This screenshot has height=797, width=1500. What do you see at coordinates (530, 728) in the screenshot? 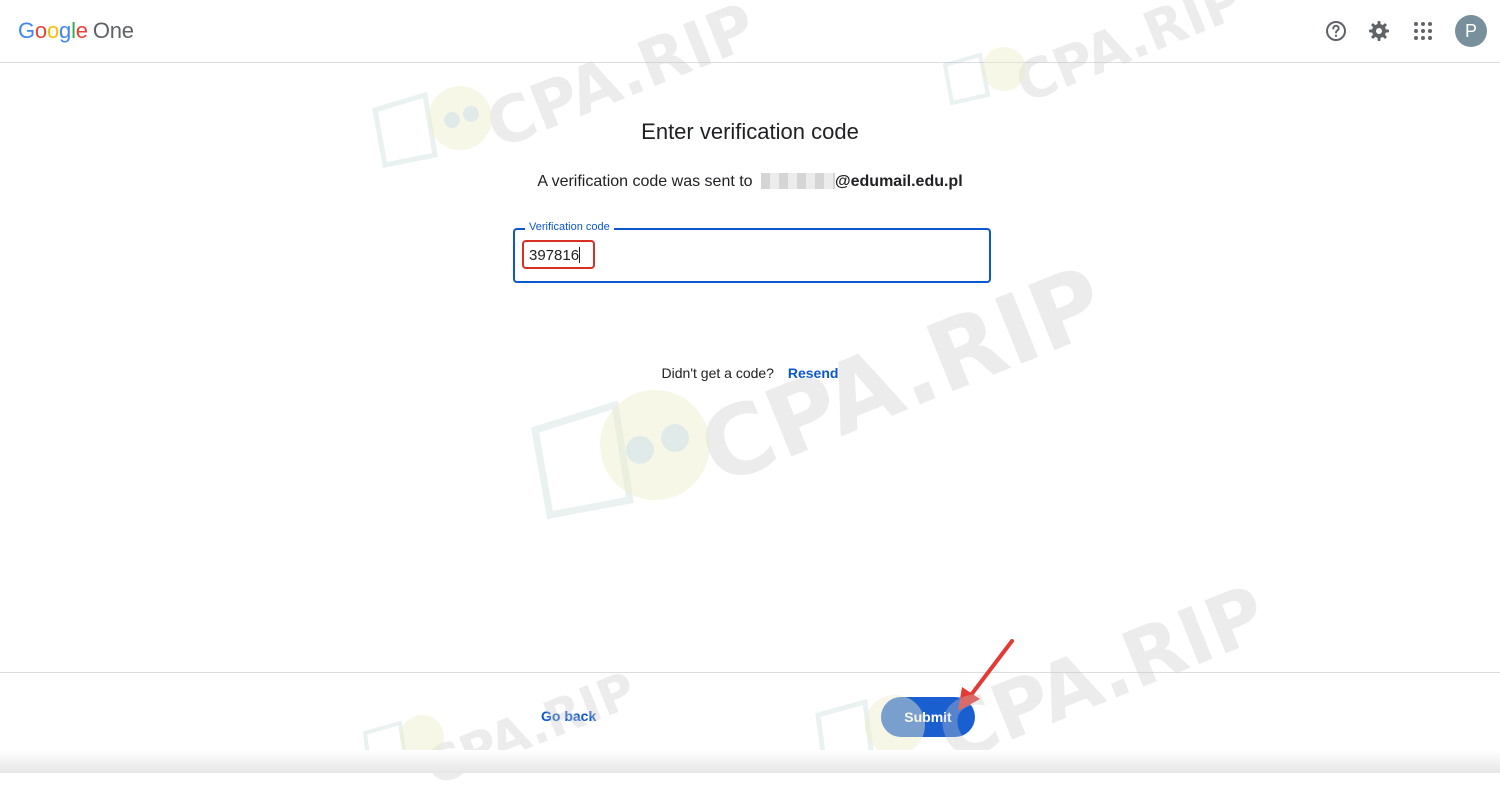
I see `watermark-text: CPA.RIP` at bounding box center [530, 728].